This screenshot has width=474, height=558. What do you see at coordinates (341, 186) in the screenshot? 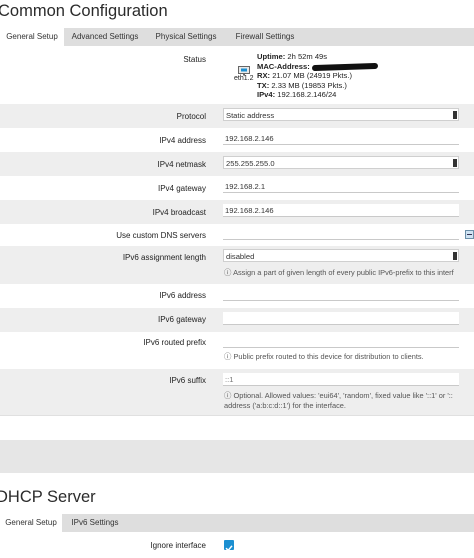
I see `ipv4-gateway-input: 192.168.2.1` at bounding box center [341, 186].